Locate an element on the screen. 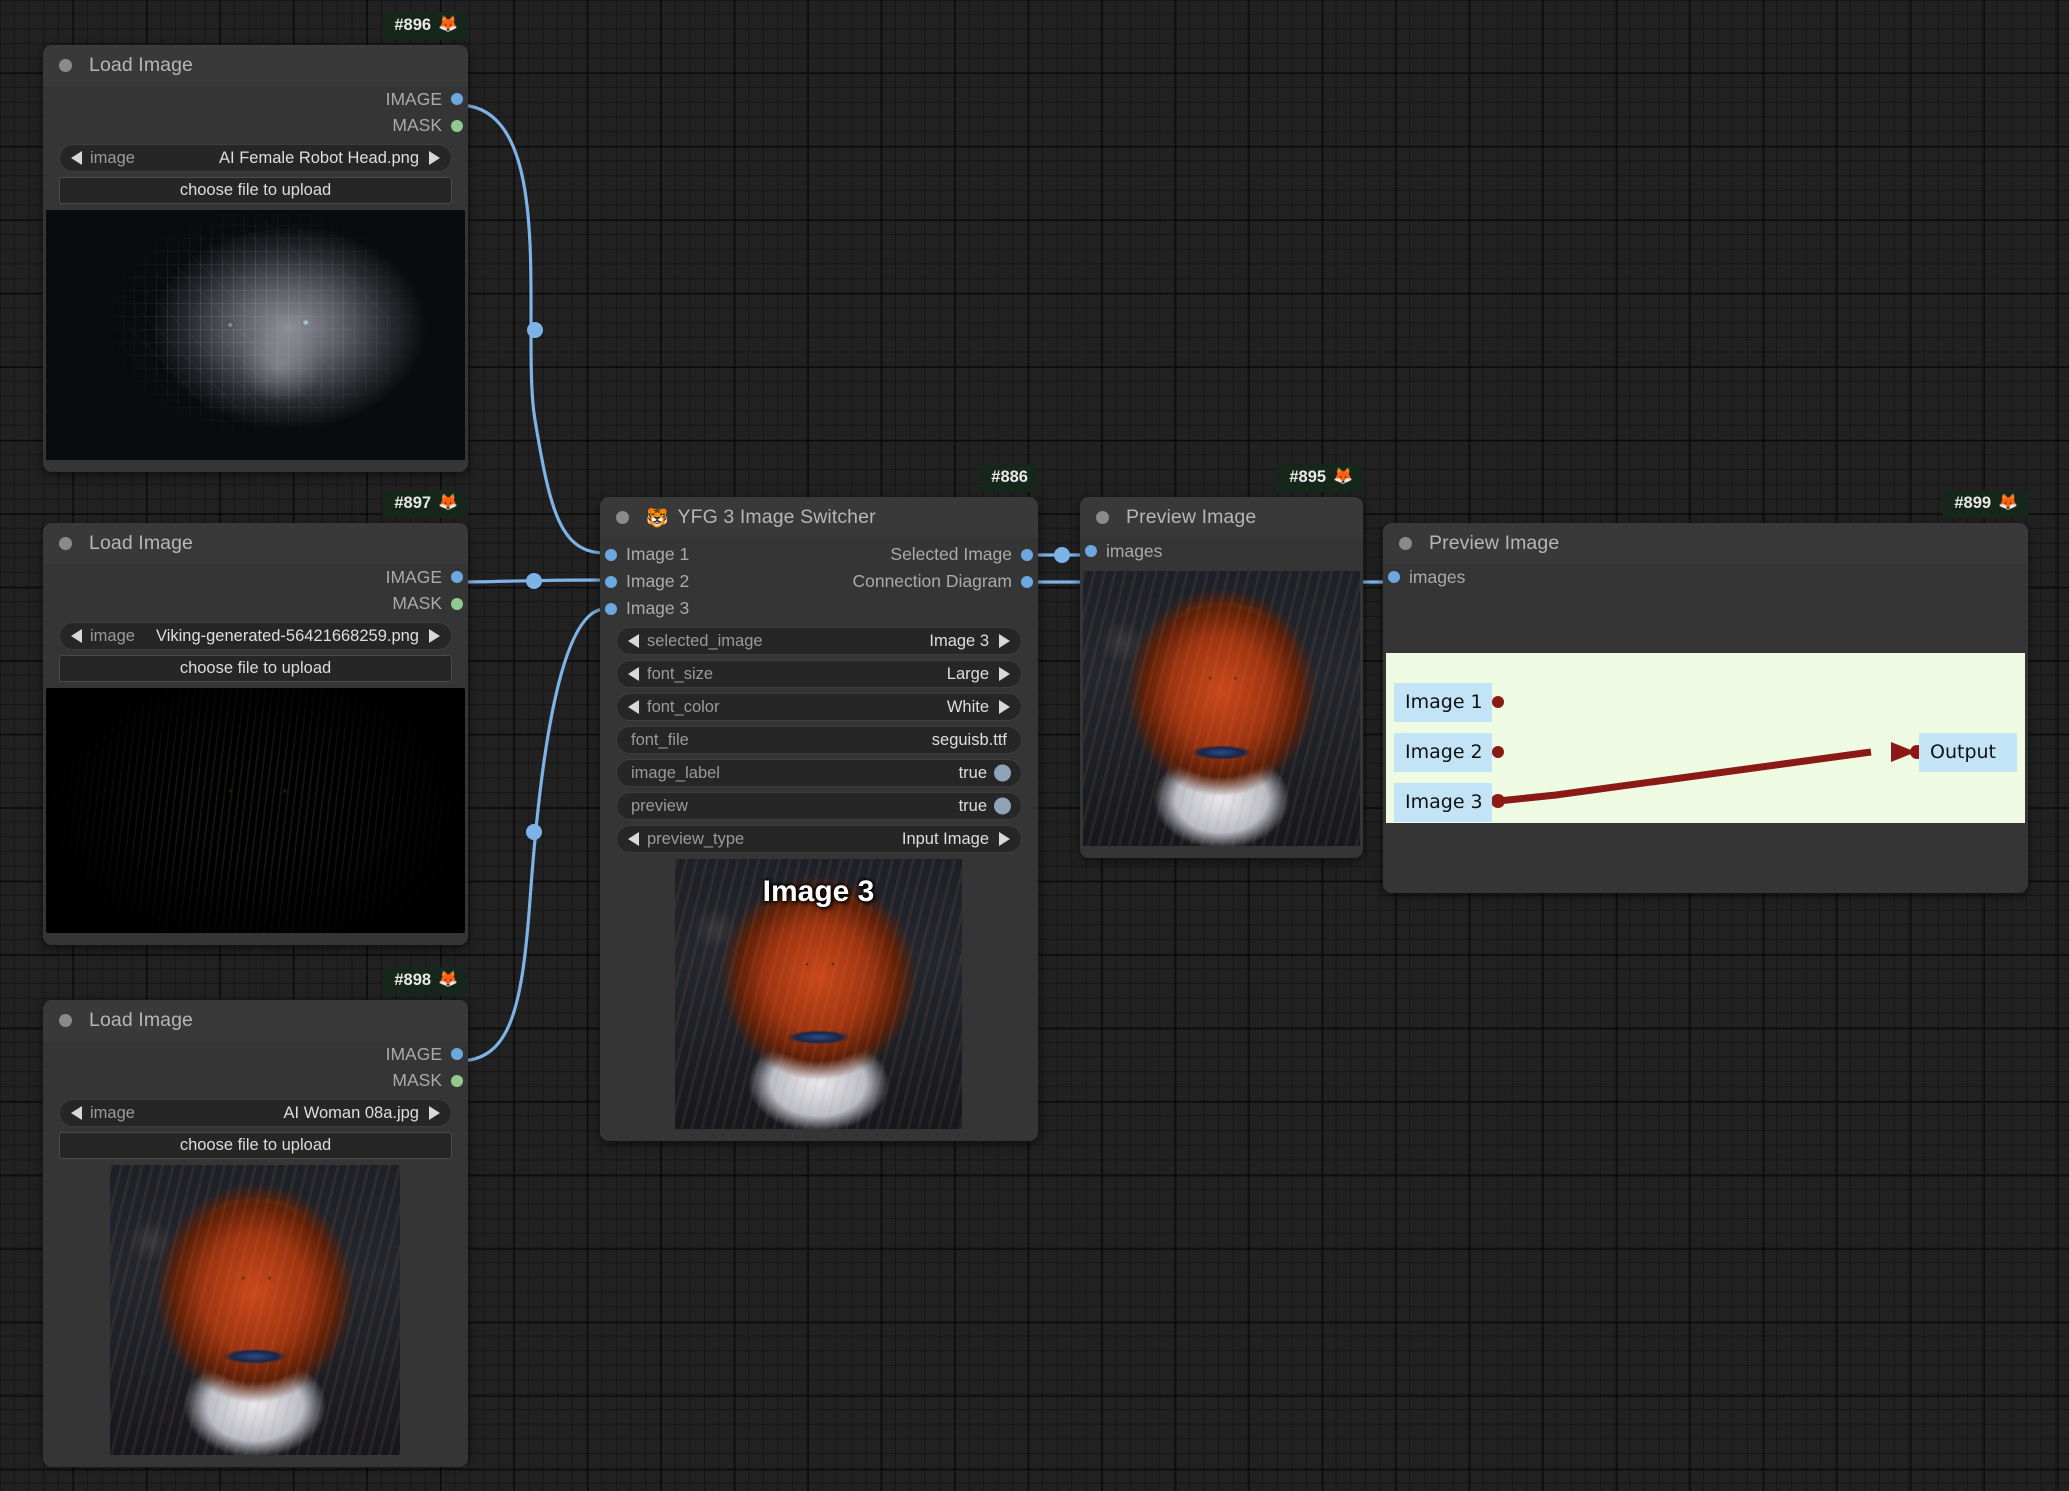  node-id-badge: #895 🦊 is located at coordinates (1320, 478).